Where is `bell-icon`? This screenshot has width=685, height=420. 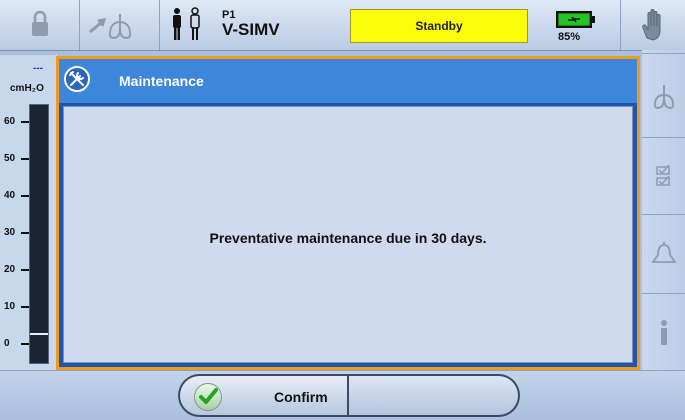
bell-icon is located at coordinates (663, 252).